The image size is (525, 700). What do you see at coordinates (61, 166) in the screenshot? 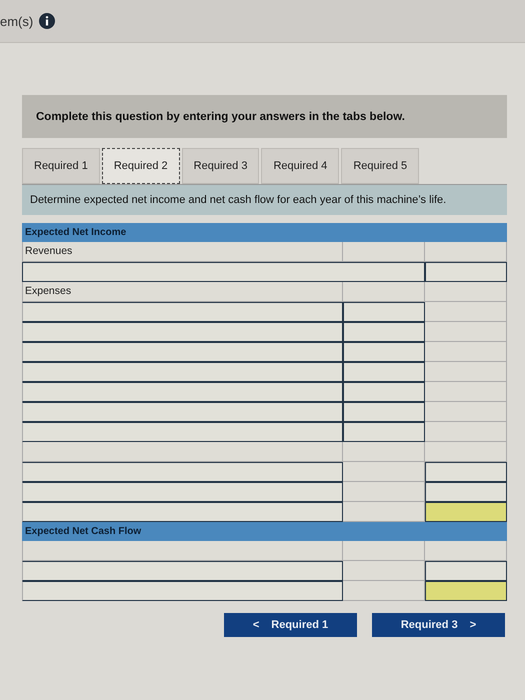
I see `tab: Required 1` at bounding box center [61, 166].